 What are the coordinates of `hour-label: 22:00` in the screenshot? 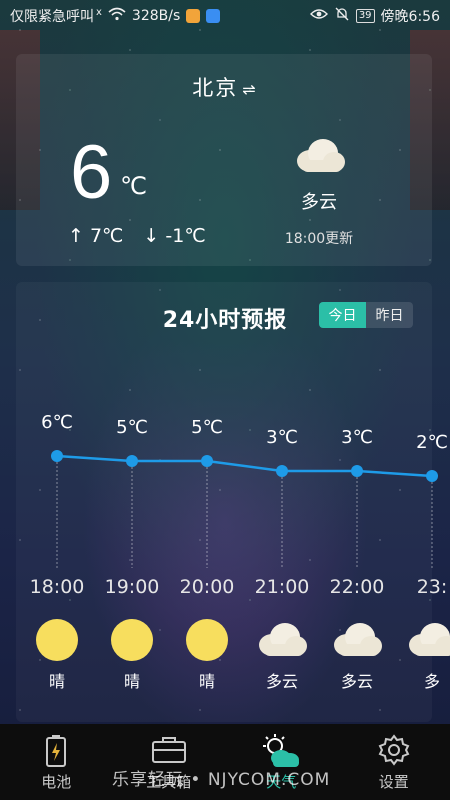 It's located at (357, 587).